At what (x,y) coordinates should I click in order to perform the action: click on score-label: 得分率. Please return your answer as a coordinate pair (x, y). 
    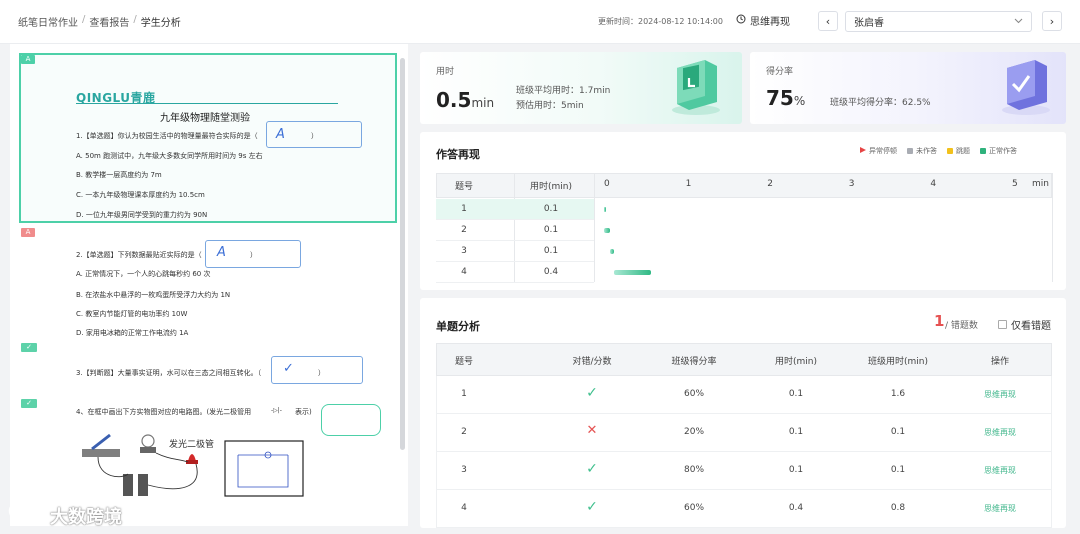
    Looking at the image, I should click on (780, 72).